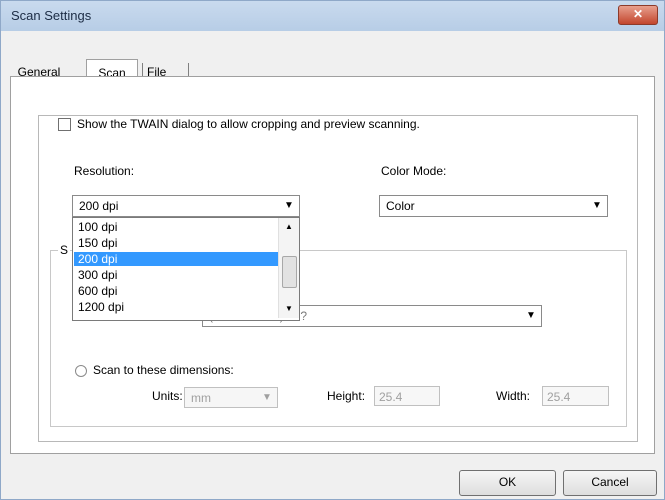 This screenshot has width=665, height=500. Describe the element at coordinates (64, 250) in the screenshot. I see `scan-size-group-title: S` at that location.